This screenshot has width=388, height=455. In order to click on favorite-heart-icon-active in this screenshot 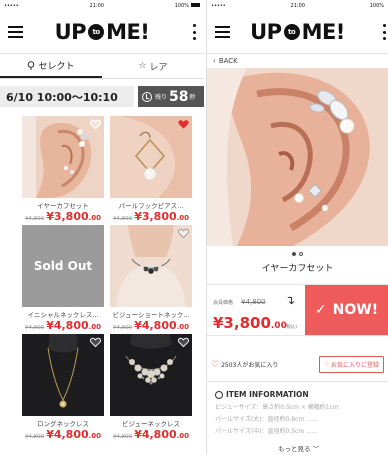, I will do `click(183, 124)`.